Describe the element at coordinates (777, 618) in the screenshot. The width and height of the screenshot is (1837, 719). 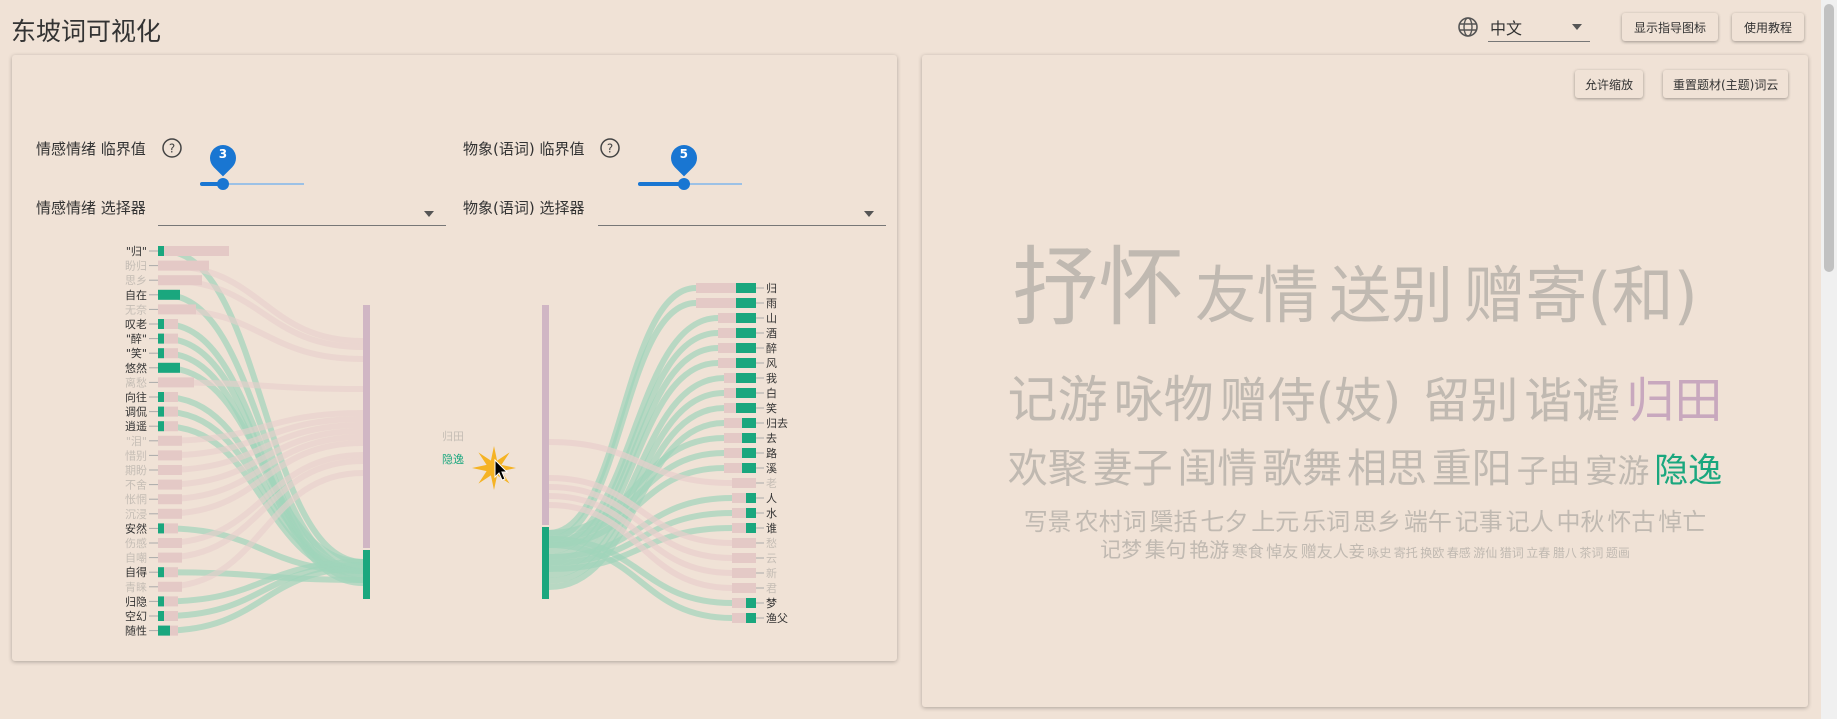
I see `imagery-label: 渔父` at that location.